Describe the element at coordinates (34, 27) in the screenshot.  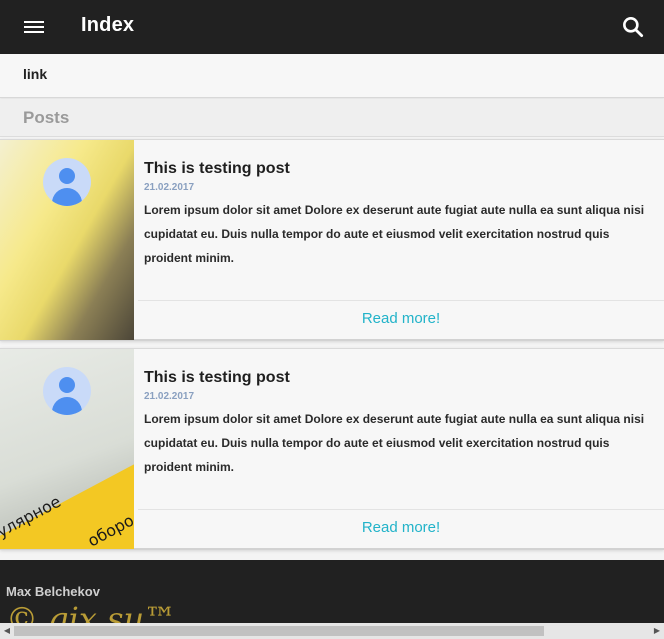
I see `menu-icon` at that location.